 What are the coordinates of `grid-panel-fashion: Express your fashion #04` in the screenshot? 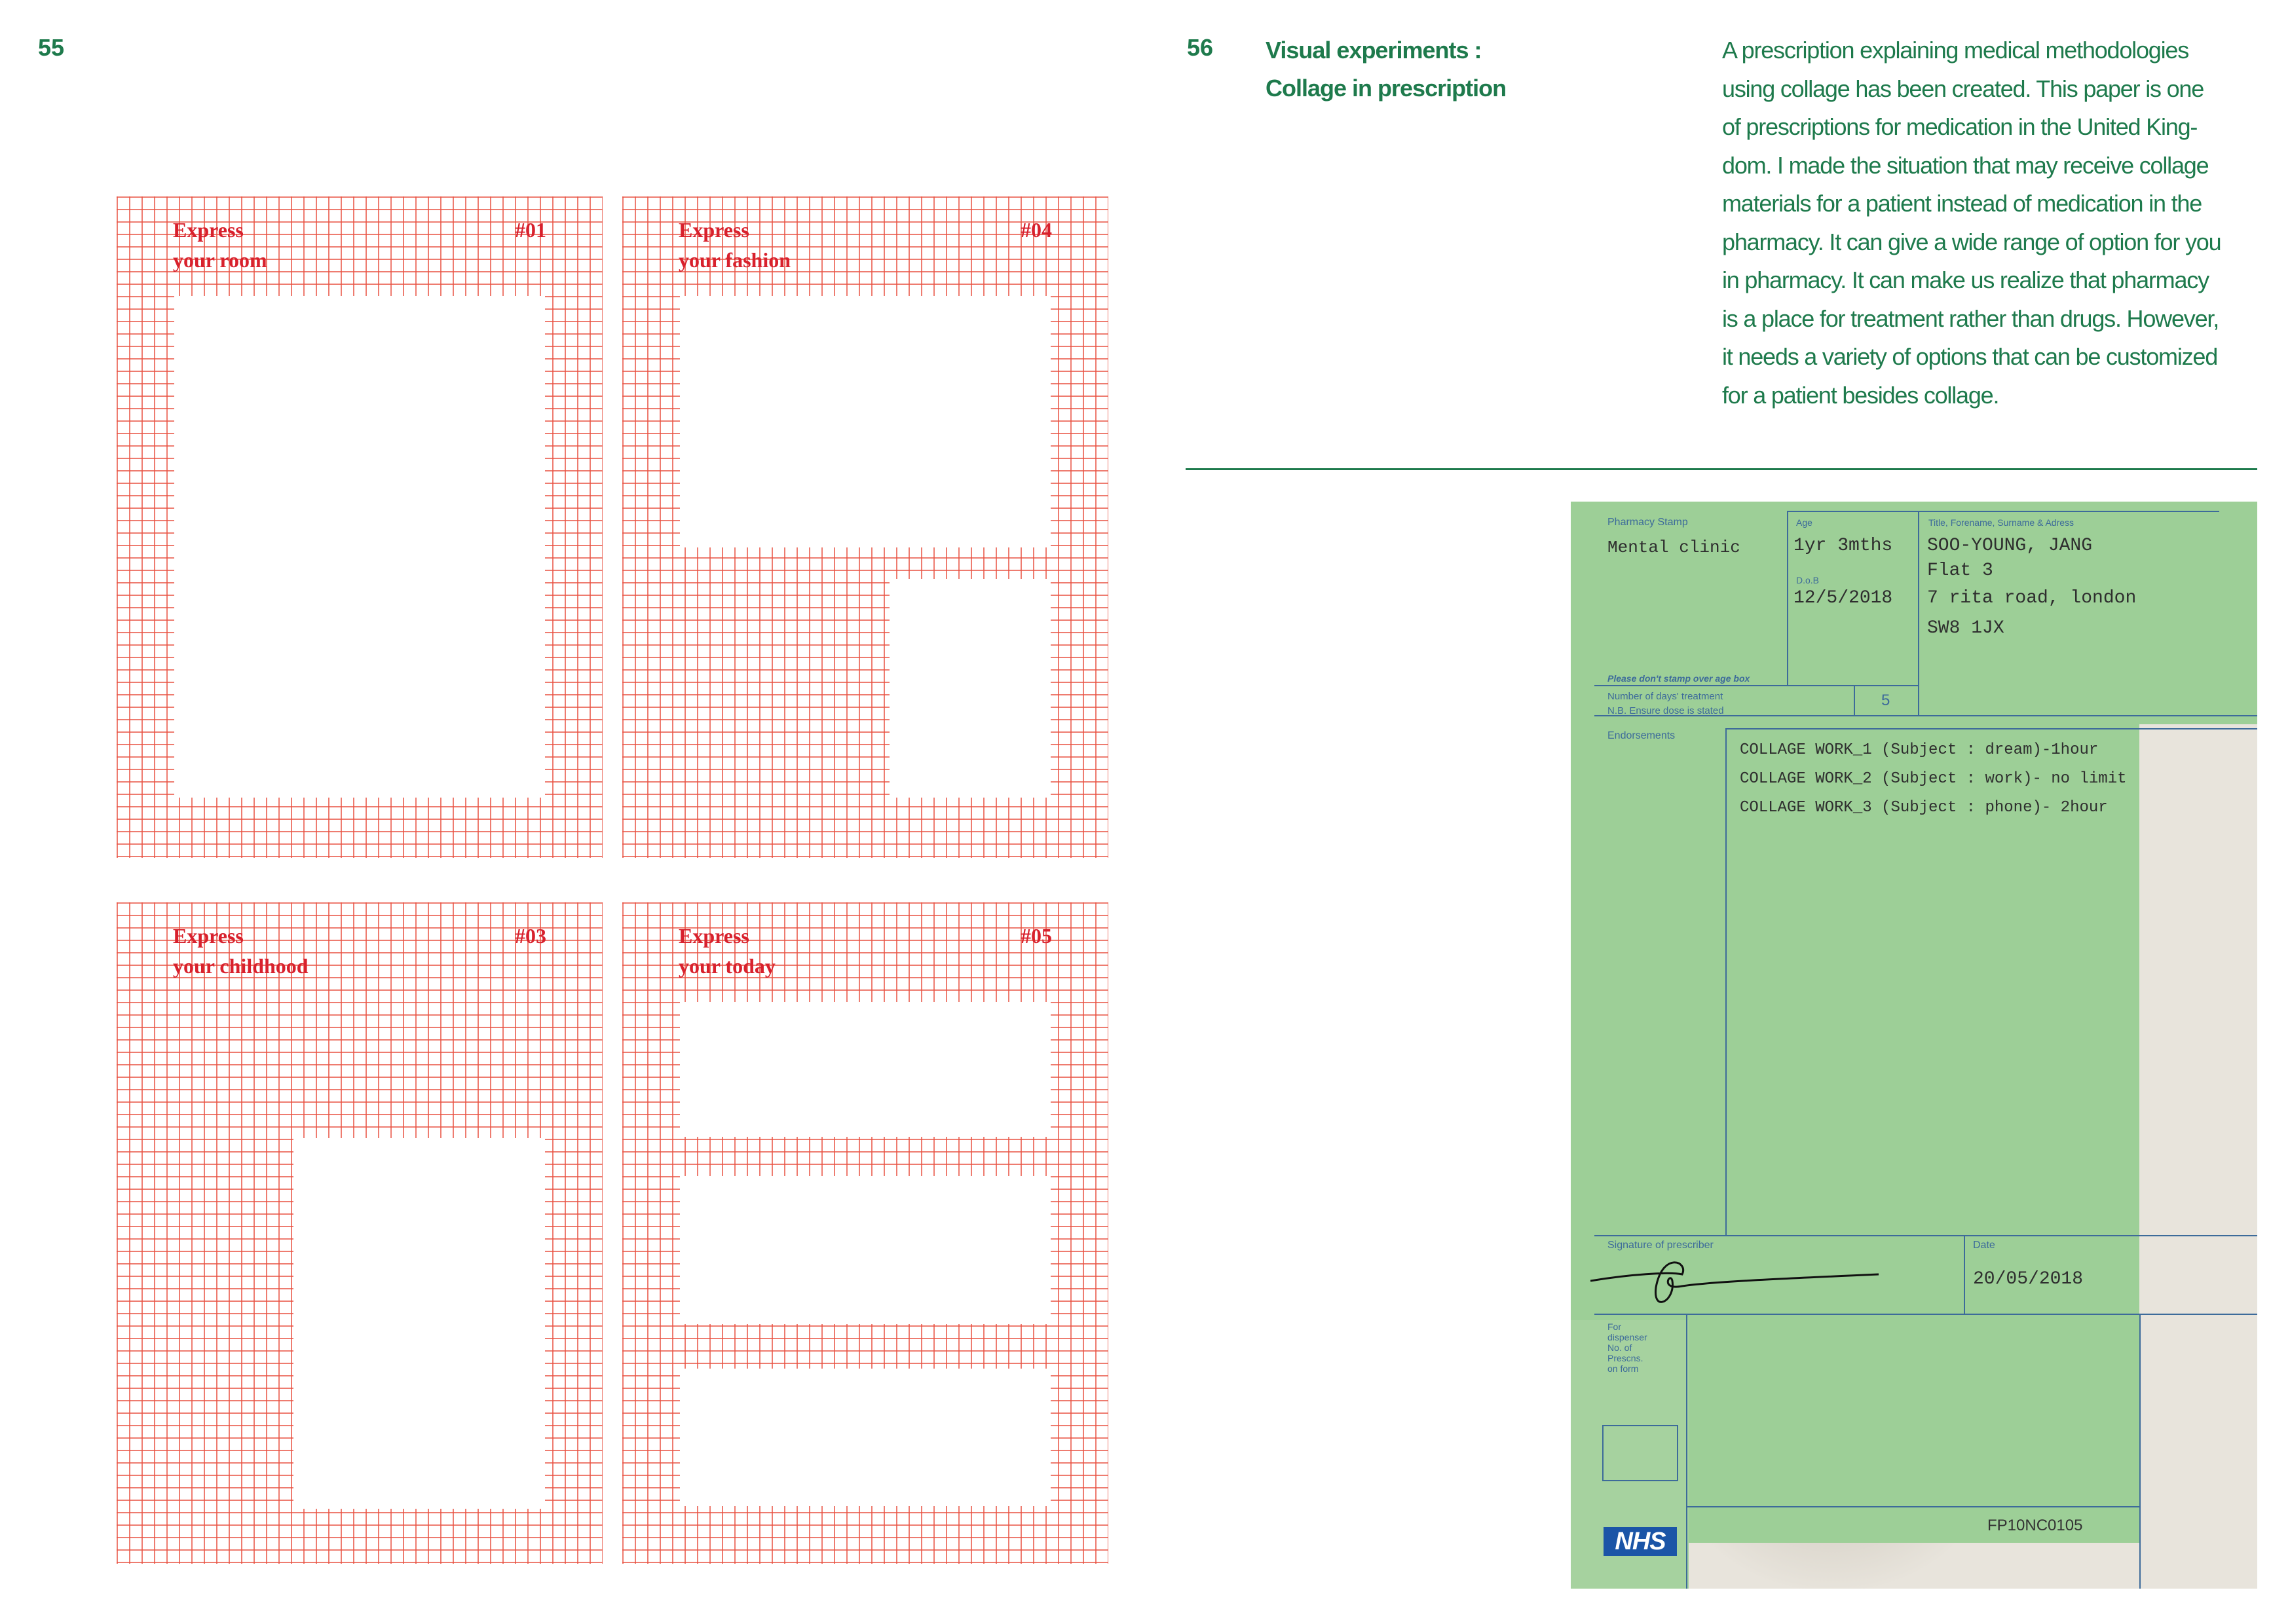 It's located at (865, 527).